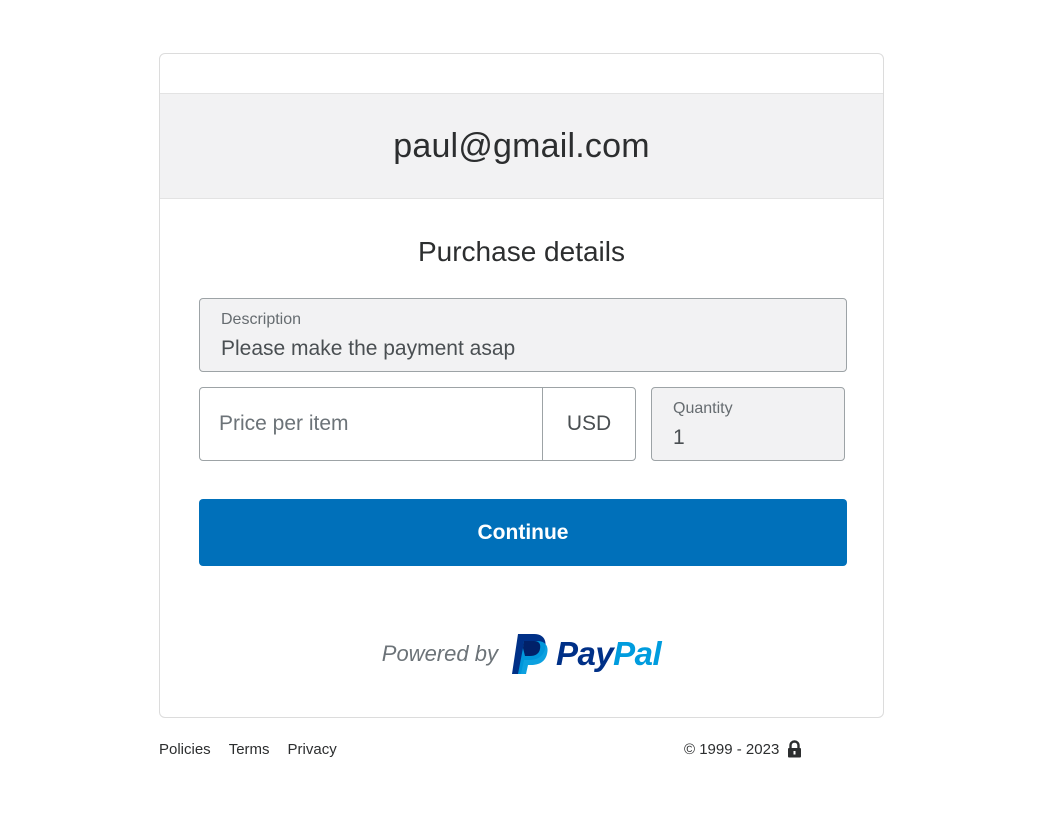 This screenshot has height=832, width=1064. I want to click on description-label: Description, so click(261, 319).